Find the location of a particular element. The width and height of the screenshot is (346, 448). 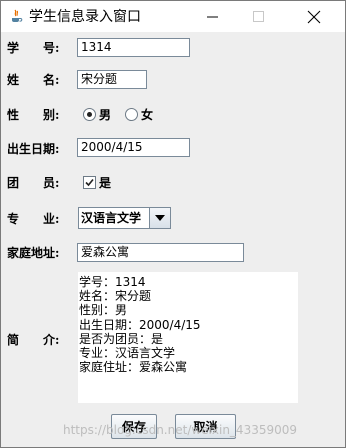

chevron-down-icon is located at coordinates (160, 218).